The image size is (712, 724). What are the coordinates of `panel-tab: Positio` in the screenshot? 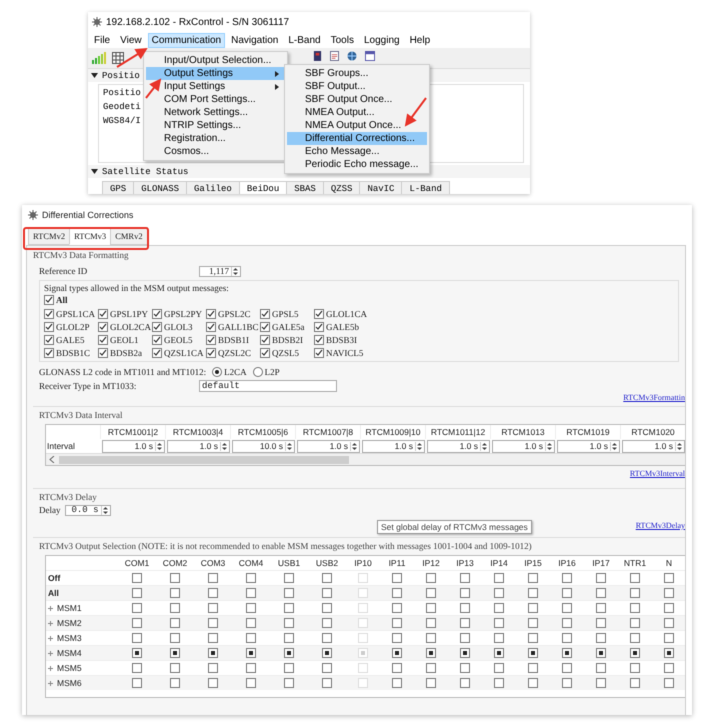 It's located at (122, 93).